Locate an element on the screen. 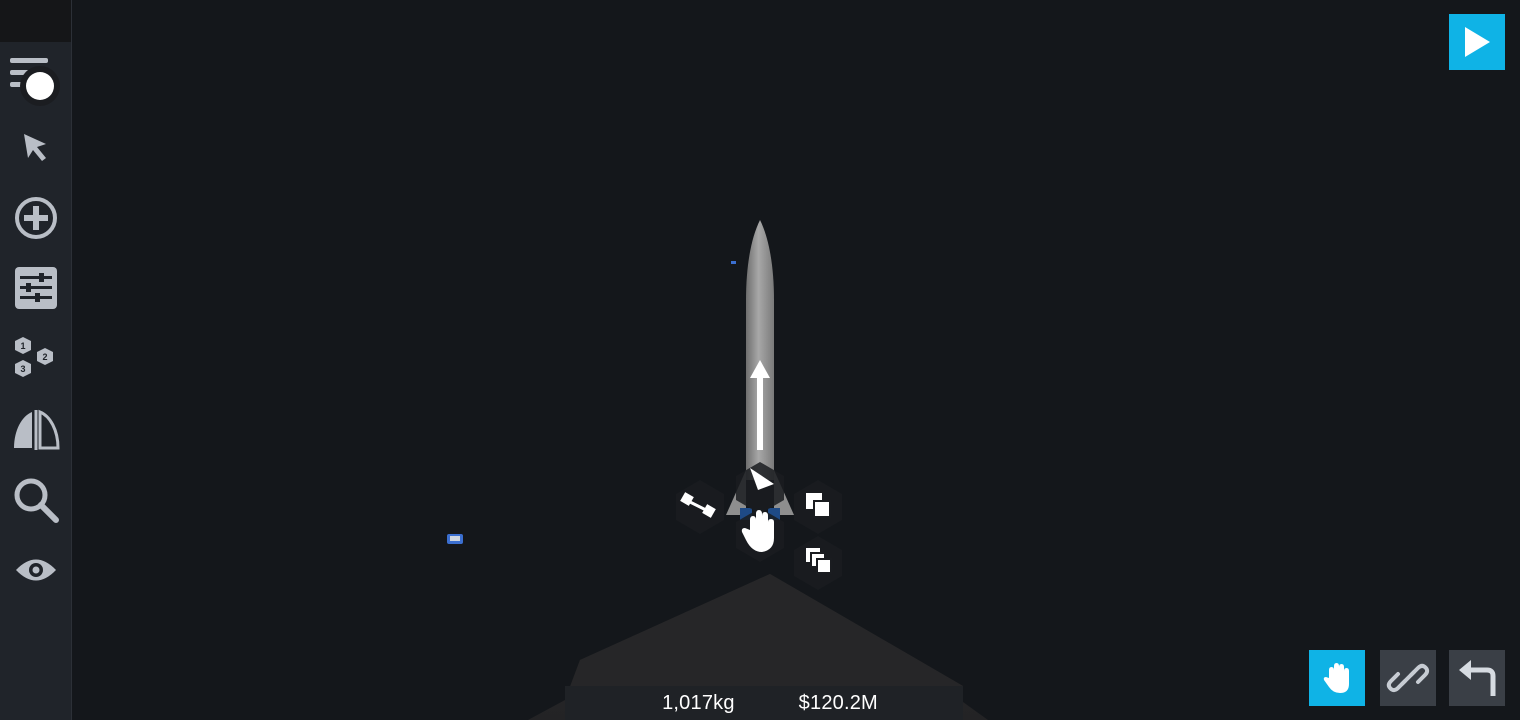  svg-text: 2 is located at coordinates (44, 357).